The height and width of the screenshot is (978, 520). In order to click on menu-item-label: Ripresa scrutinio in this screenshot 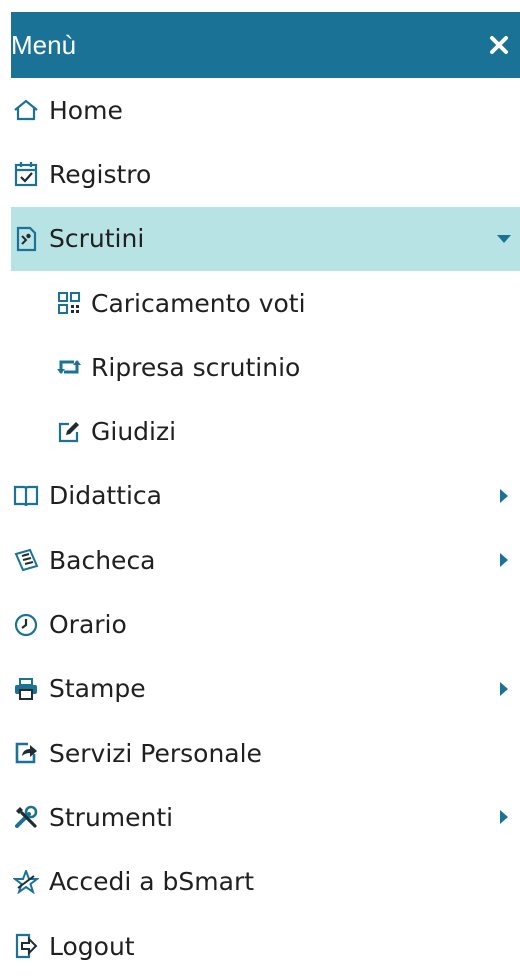, I will do `click(196, 367)`.